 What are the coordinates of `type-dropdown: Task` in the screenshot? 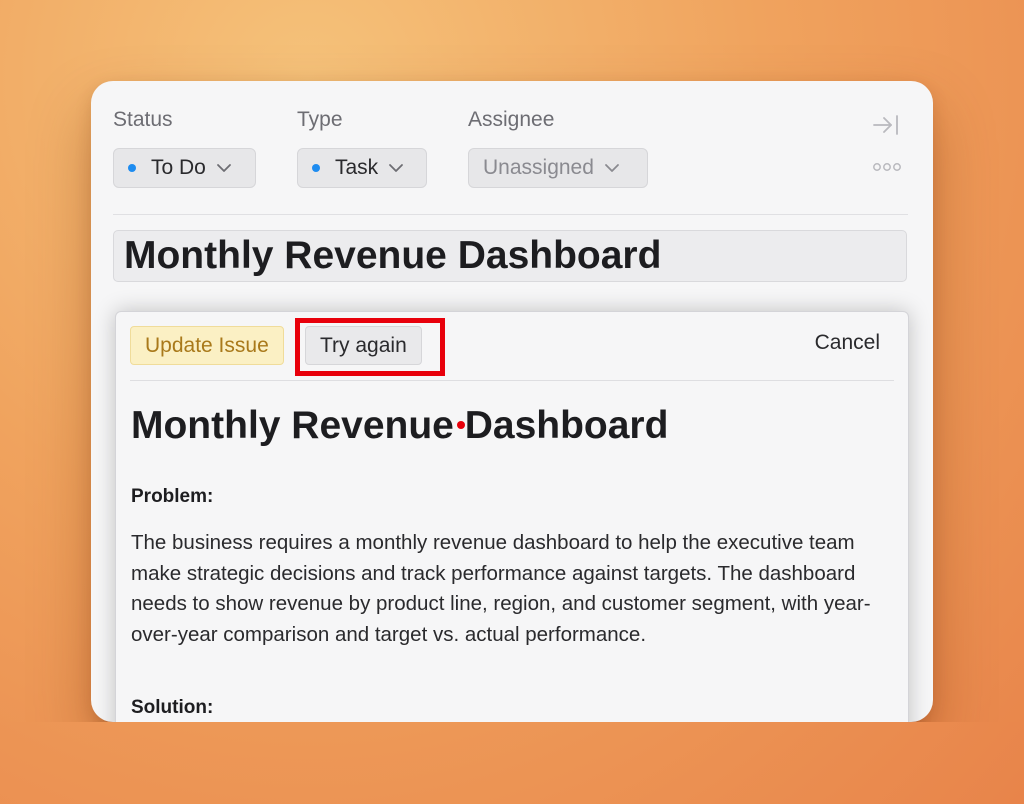 It's located at (362, 168).